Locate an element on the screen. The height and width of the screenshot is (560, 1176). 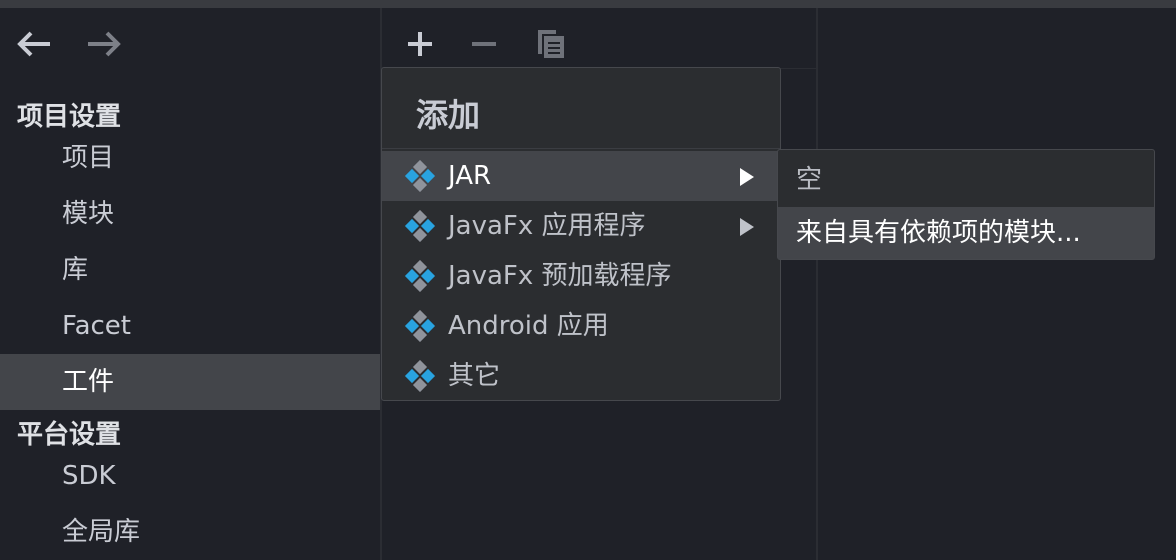
arrow-left-icon is located at coordinates (33, 44).